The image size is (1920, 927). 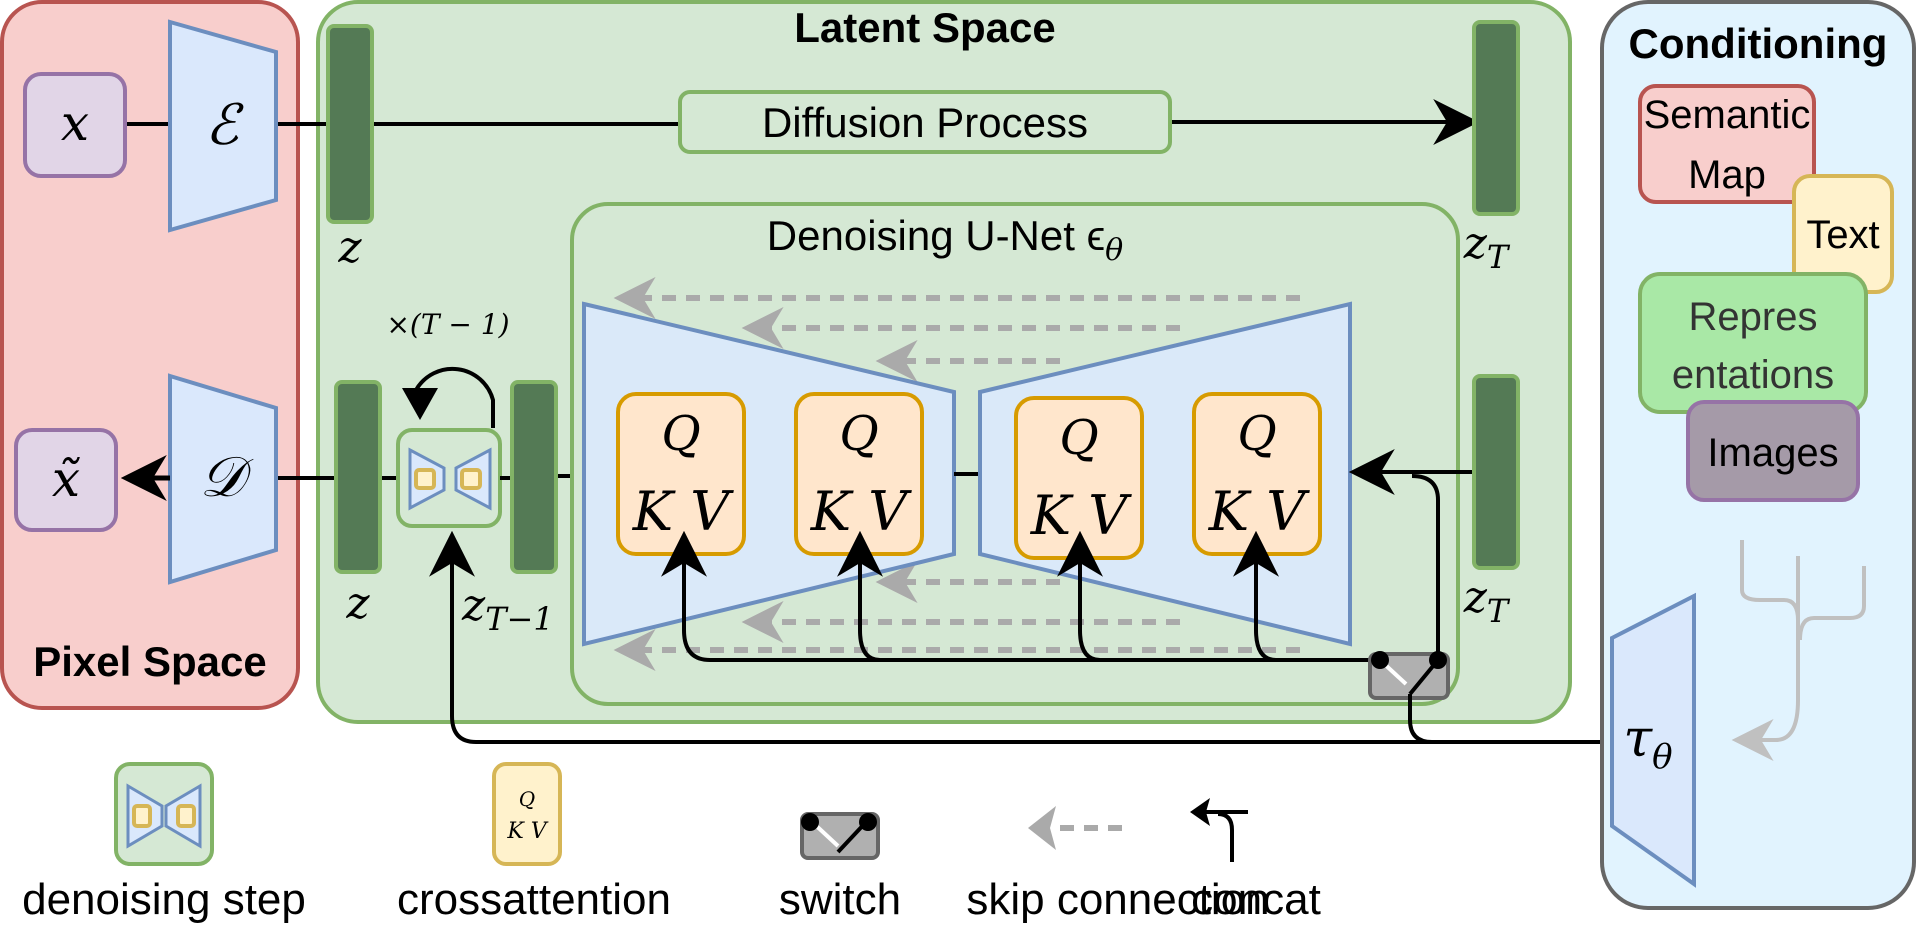 I want to click on images-label: Images, so click(x=1772, y=453).